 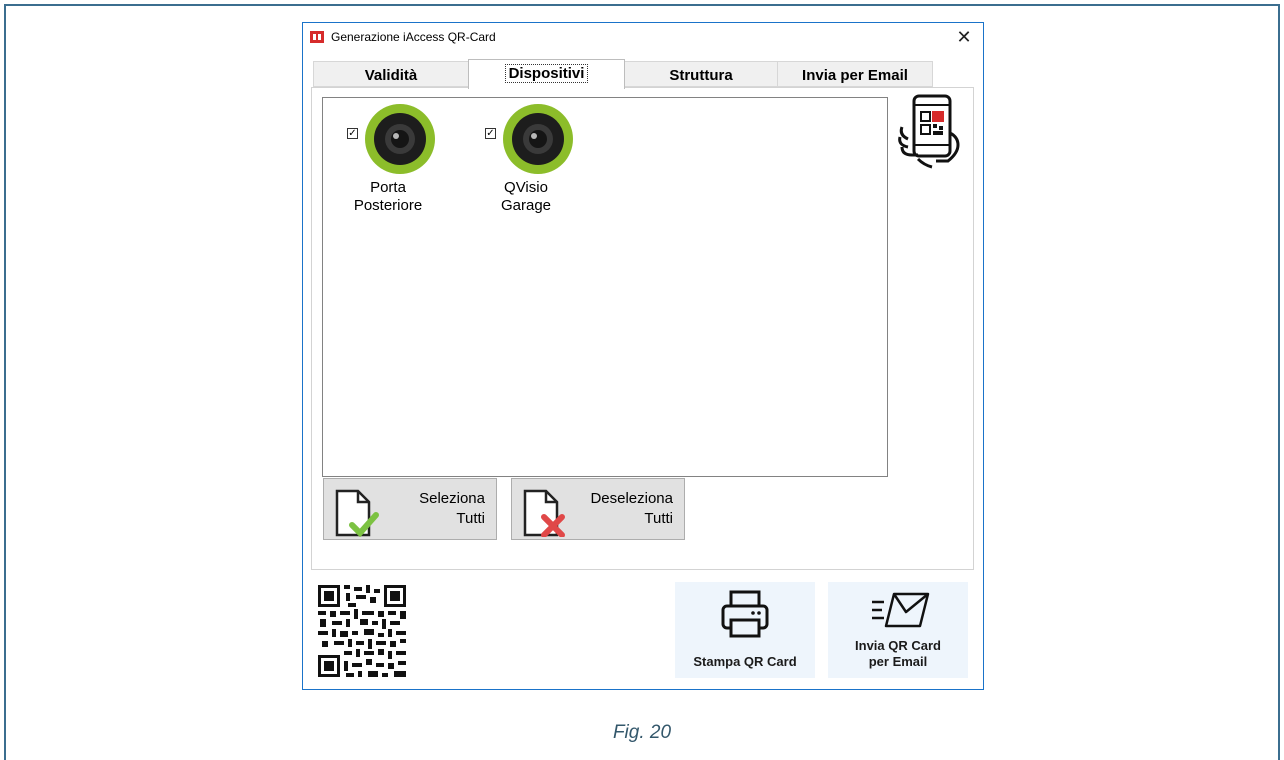 I want to click on tab-validita: Validità, so click(x=391, y=74).